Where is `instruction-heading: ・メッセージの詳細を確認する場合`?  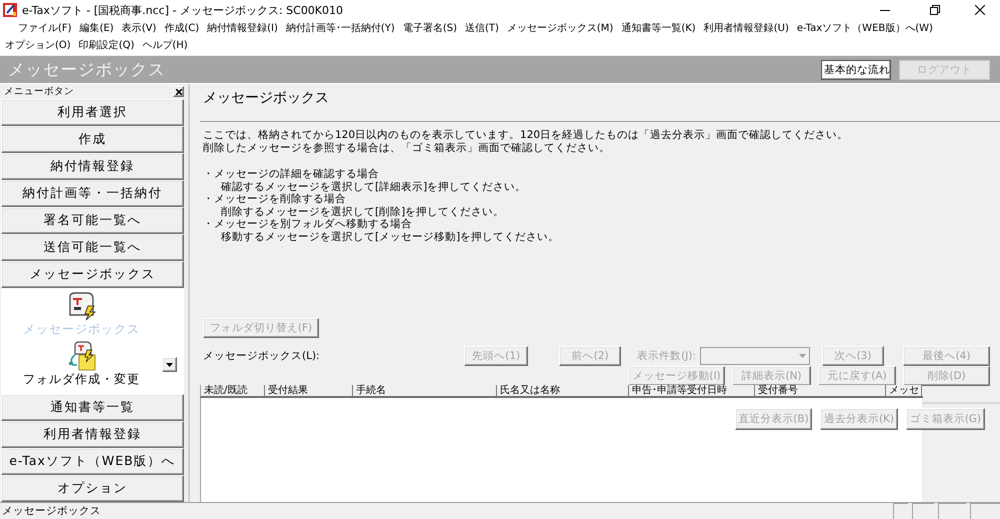
instruction-heading: ・メッセージの詳細を確認する場合 is located at coordinates (291, 174).